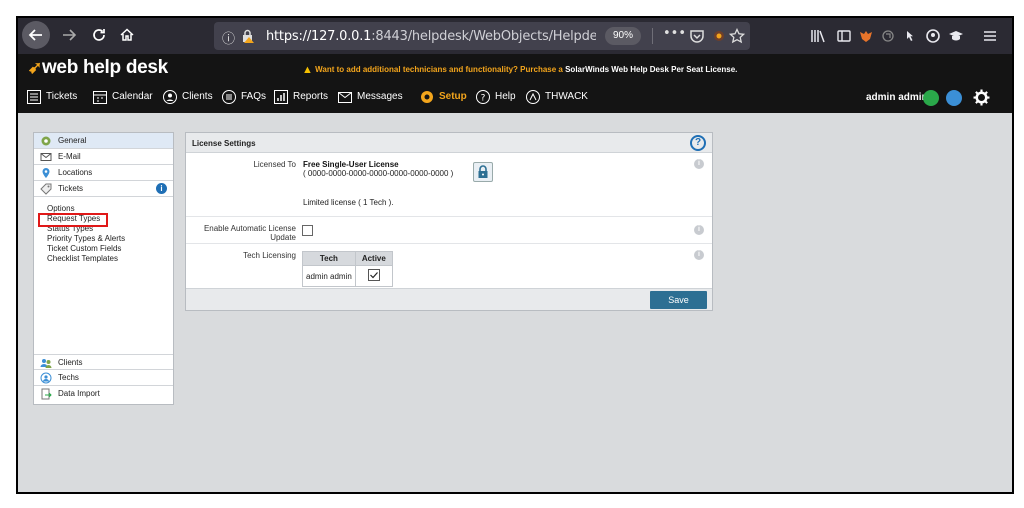 The height and width of the screenshot is (508, 1024). Describe the element at coordinates (449, 143) in the screenshot. I see `panel-header: License Settings ?` at that location.